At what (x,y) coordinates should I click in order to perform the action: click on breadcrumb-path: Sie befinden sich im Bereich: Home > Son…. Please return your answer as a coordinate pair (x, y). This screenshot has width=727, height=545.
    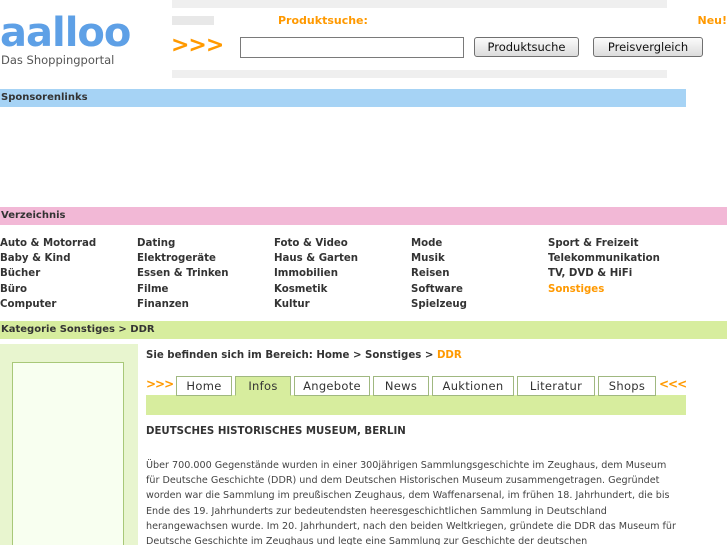
    Looking at the image, I should click on (291, 355).